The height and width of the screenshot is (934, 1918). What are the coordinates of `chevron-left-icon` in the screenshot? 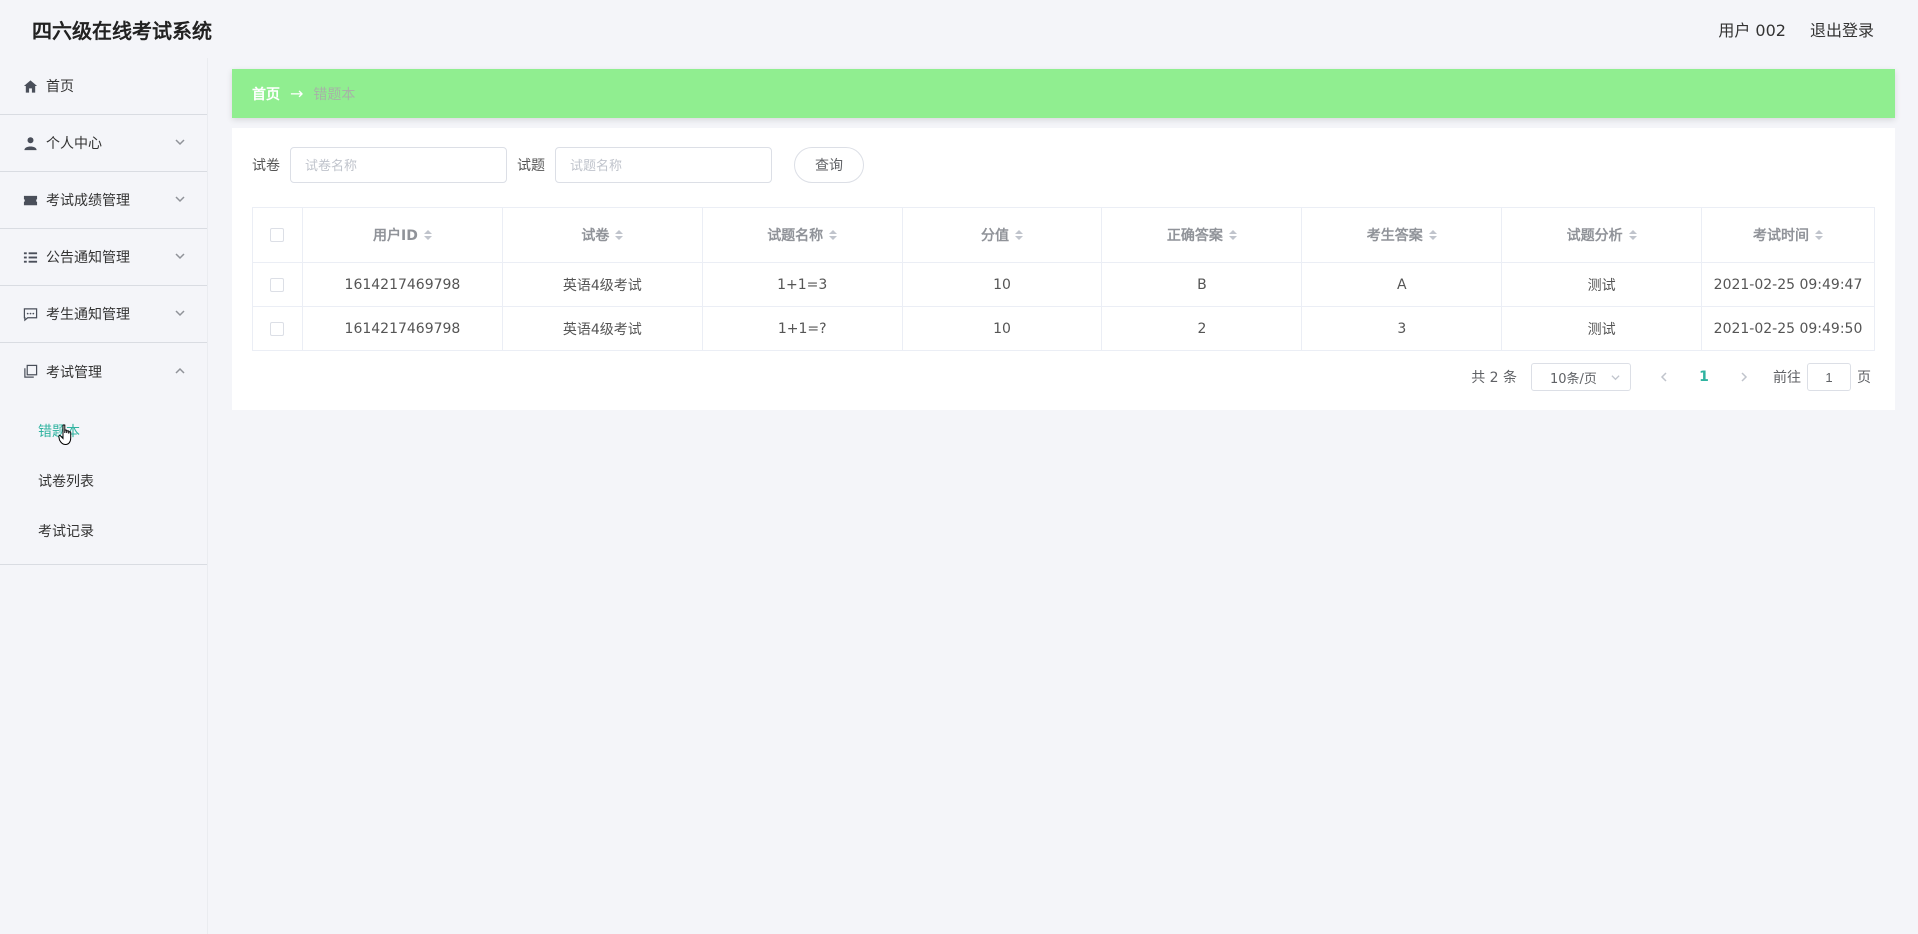 It's located at (1663, 377).